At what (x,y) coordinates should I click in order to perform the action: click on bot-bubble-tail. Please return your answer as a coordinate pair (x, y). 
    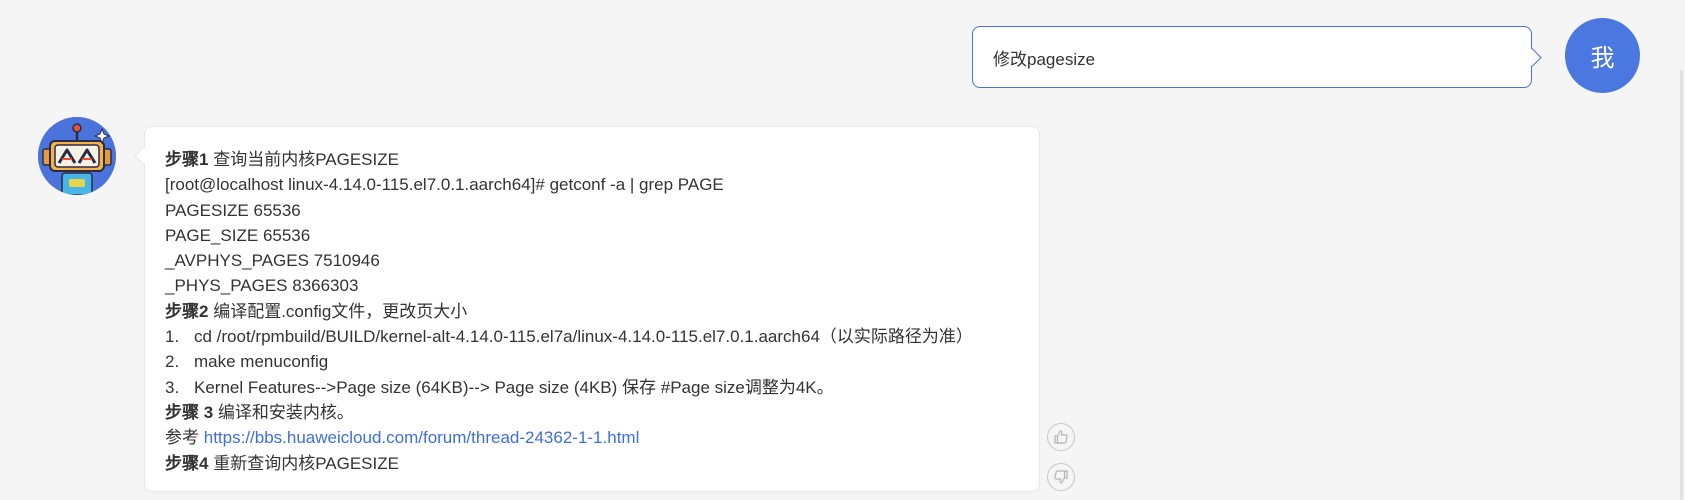
    Looking at the image, I should click on (143, 155).